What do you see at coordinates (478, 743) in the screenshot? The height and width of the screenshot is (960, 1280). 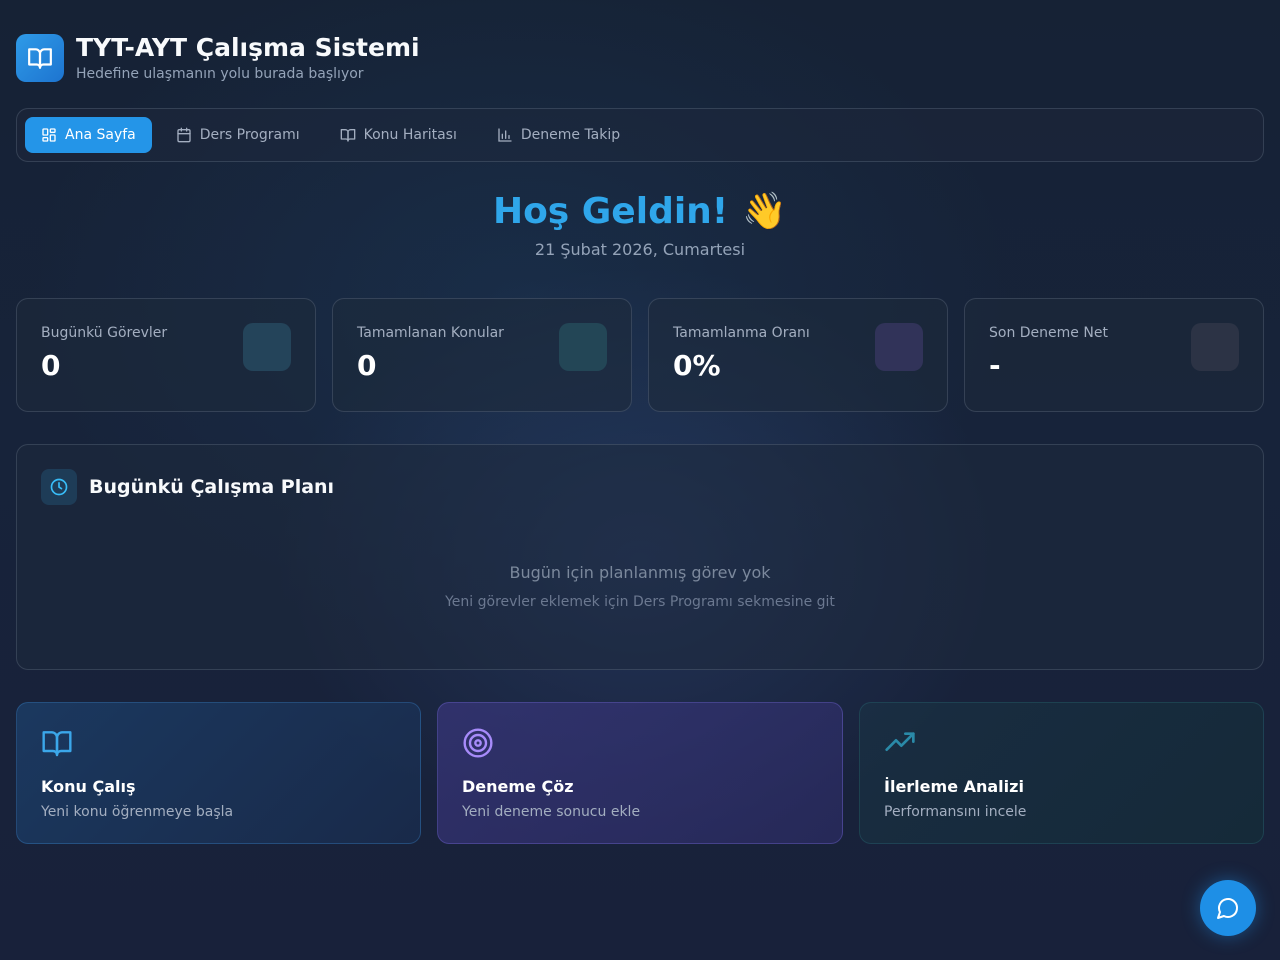 I see `target-icon` at bounding box center [478, 743].